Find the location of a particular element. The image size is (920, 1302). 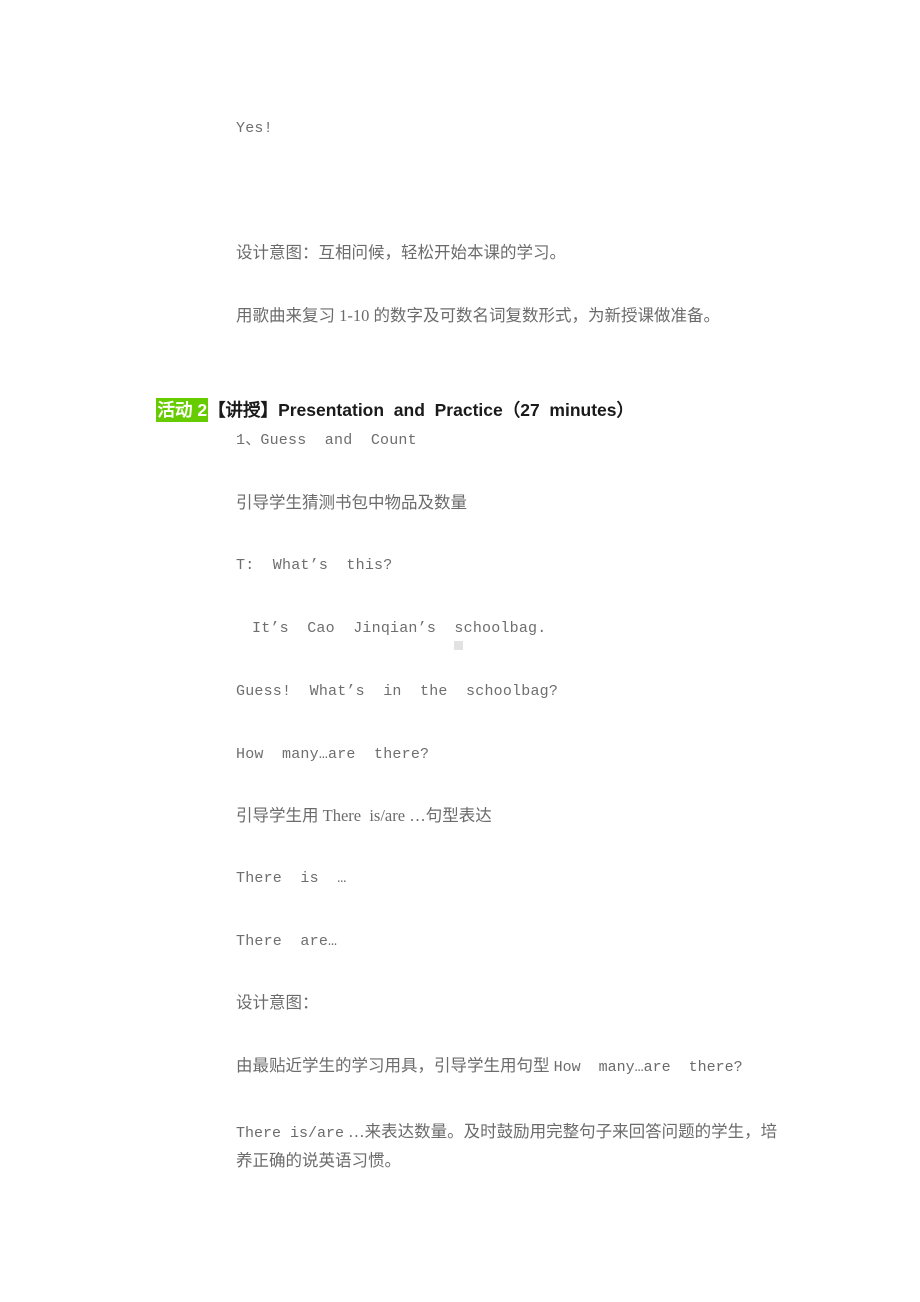

closest-tools-latin: How many…are there? is located at coordinates (648, 1067).